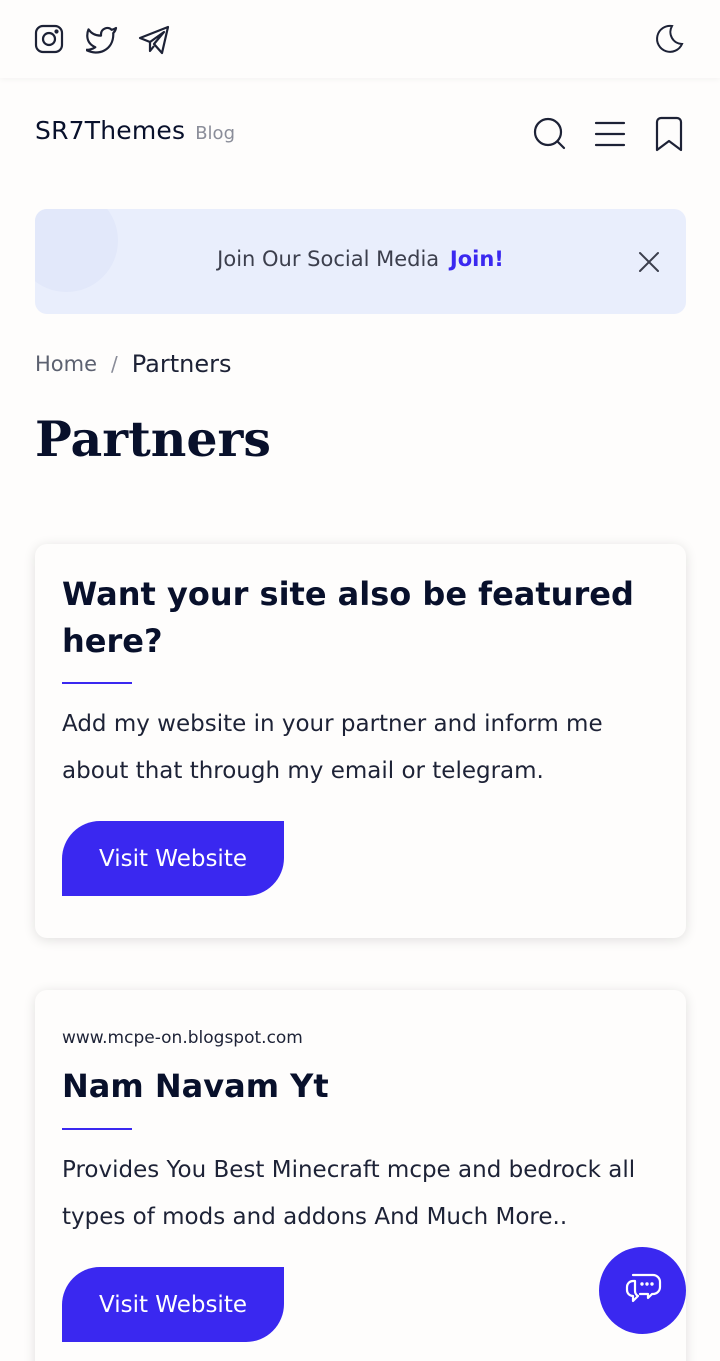 The image size is (720, 1361). I want to click on brand-name: SR7Themes, so click(110, 130).